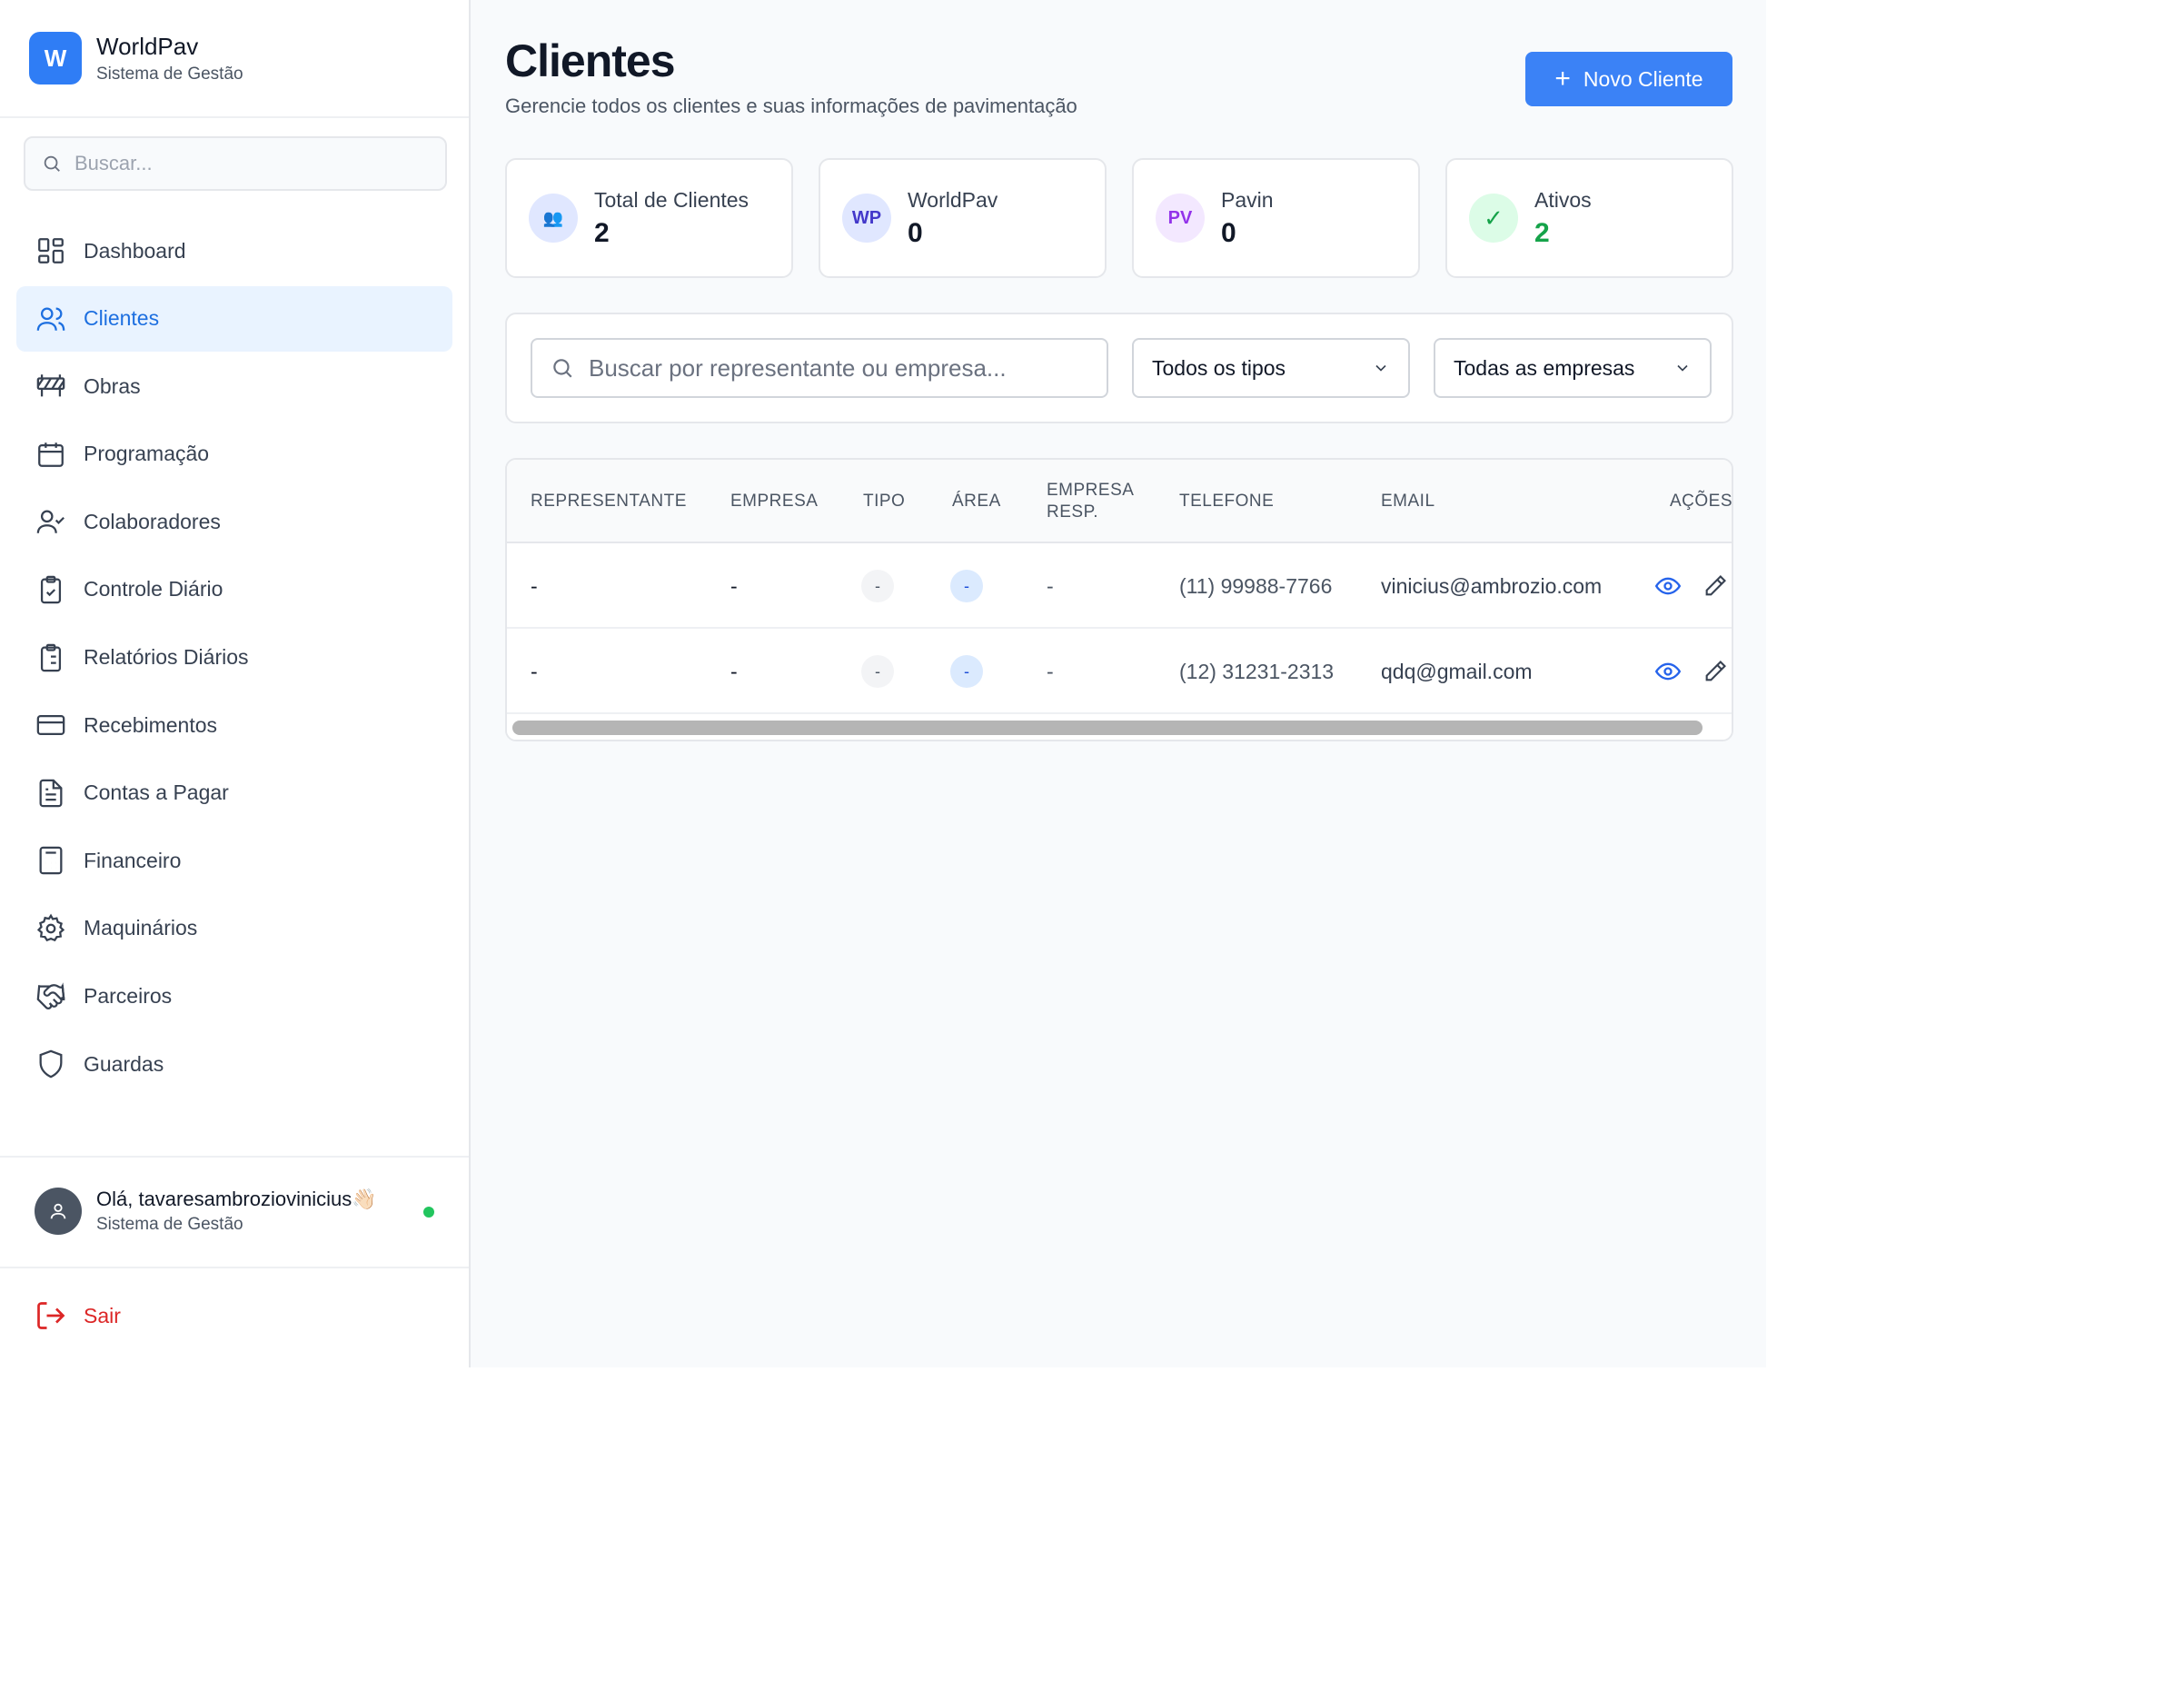 Image resolution: width=2184 pixels, height=1690 pixels. I want to click on scrollbar-thumb, so click(1107, 728).